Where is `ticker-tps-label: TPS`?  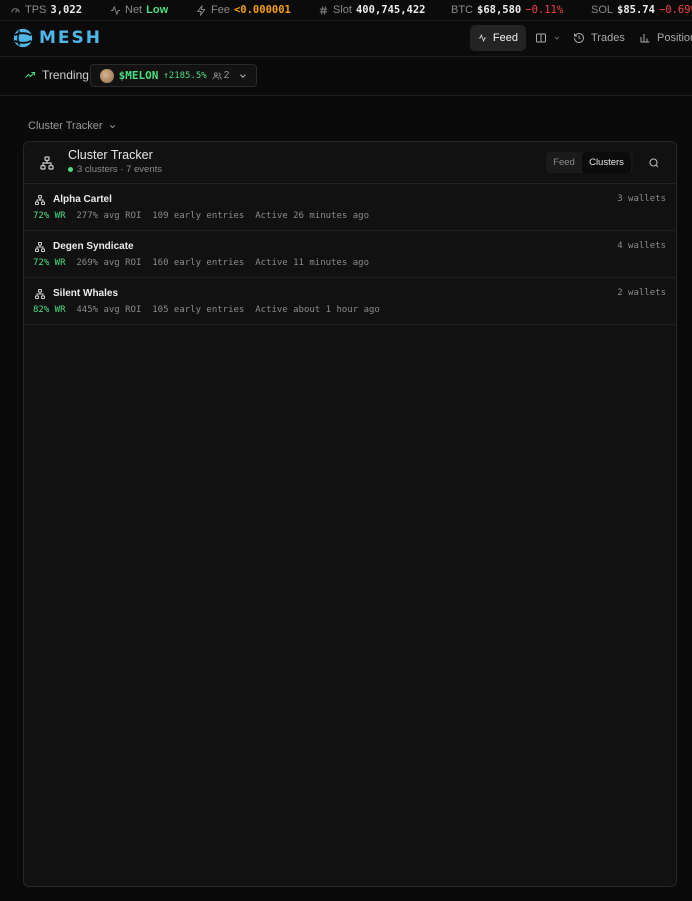 ticker-tps-label: TPS is located at coordinates (36, 10).